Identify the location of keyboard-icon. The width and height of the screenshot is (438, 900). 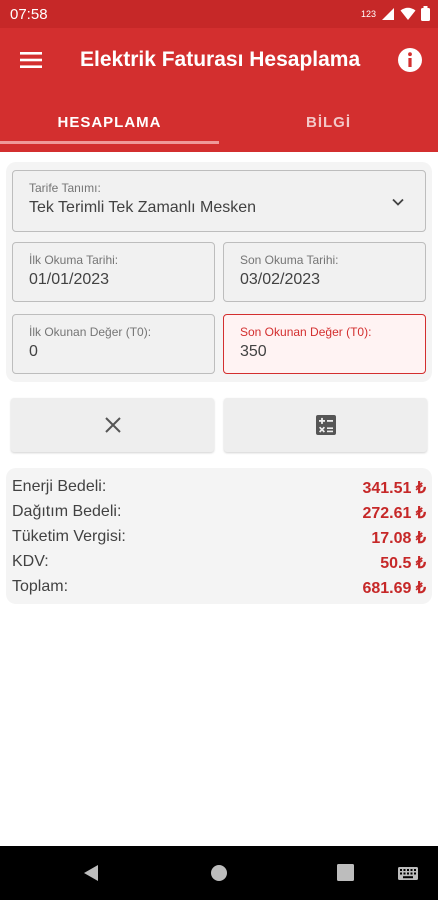
(408, 873).